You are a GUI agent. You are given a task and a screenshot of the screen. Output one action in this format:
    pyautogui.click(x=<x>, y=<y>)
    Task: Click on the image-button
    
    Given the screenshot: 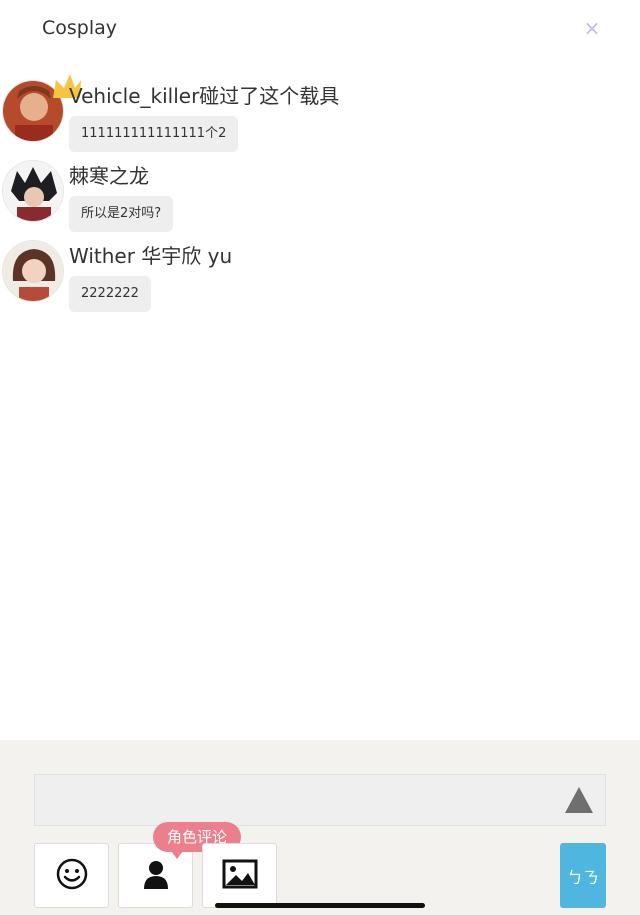 What is the action you would take?
    pyautogui.click(x=239, y=875)
    